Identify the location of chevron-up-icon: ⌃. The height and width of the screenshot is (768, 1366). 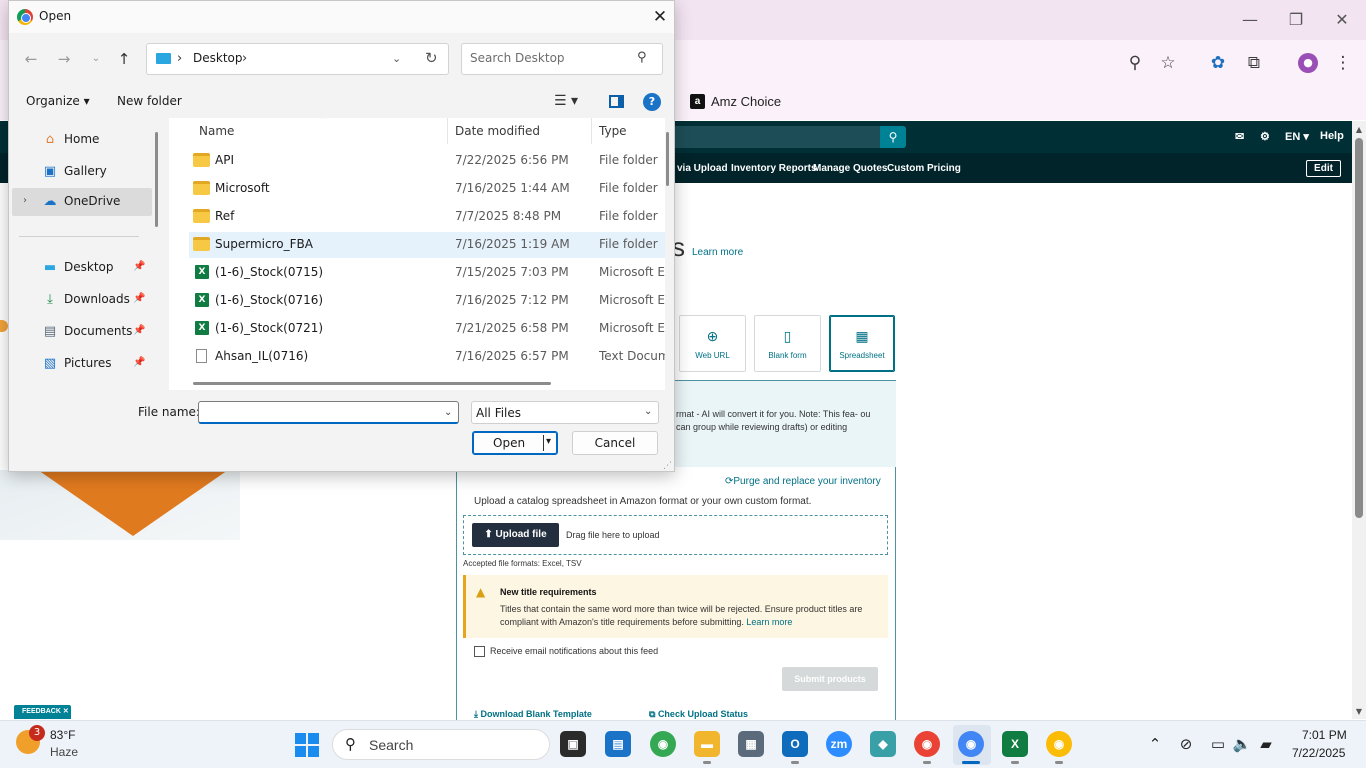
(1155, 744).